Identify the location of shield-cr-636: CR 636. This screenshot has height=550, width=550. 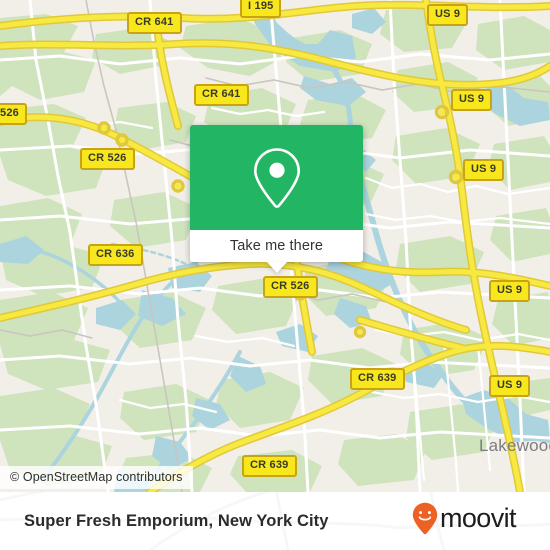
(115, 255).